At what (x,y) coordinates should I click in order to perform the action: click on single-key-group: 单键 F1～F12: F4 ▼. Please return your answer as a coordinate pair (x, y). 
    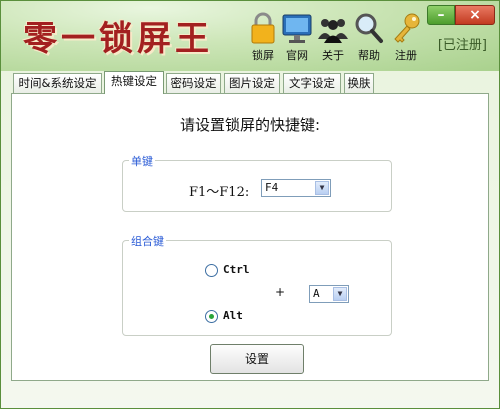
    Looking at the image, I should click on (257, 182).